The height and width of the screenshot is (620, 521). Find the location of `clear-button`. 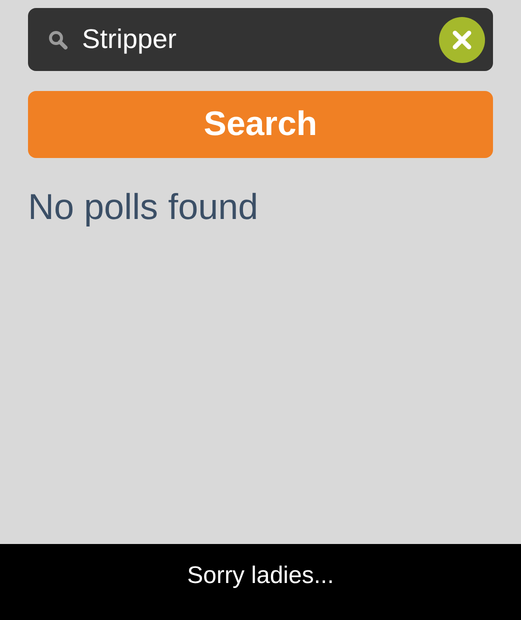

clear-button is located at coordinates (462, 39).